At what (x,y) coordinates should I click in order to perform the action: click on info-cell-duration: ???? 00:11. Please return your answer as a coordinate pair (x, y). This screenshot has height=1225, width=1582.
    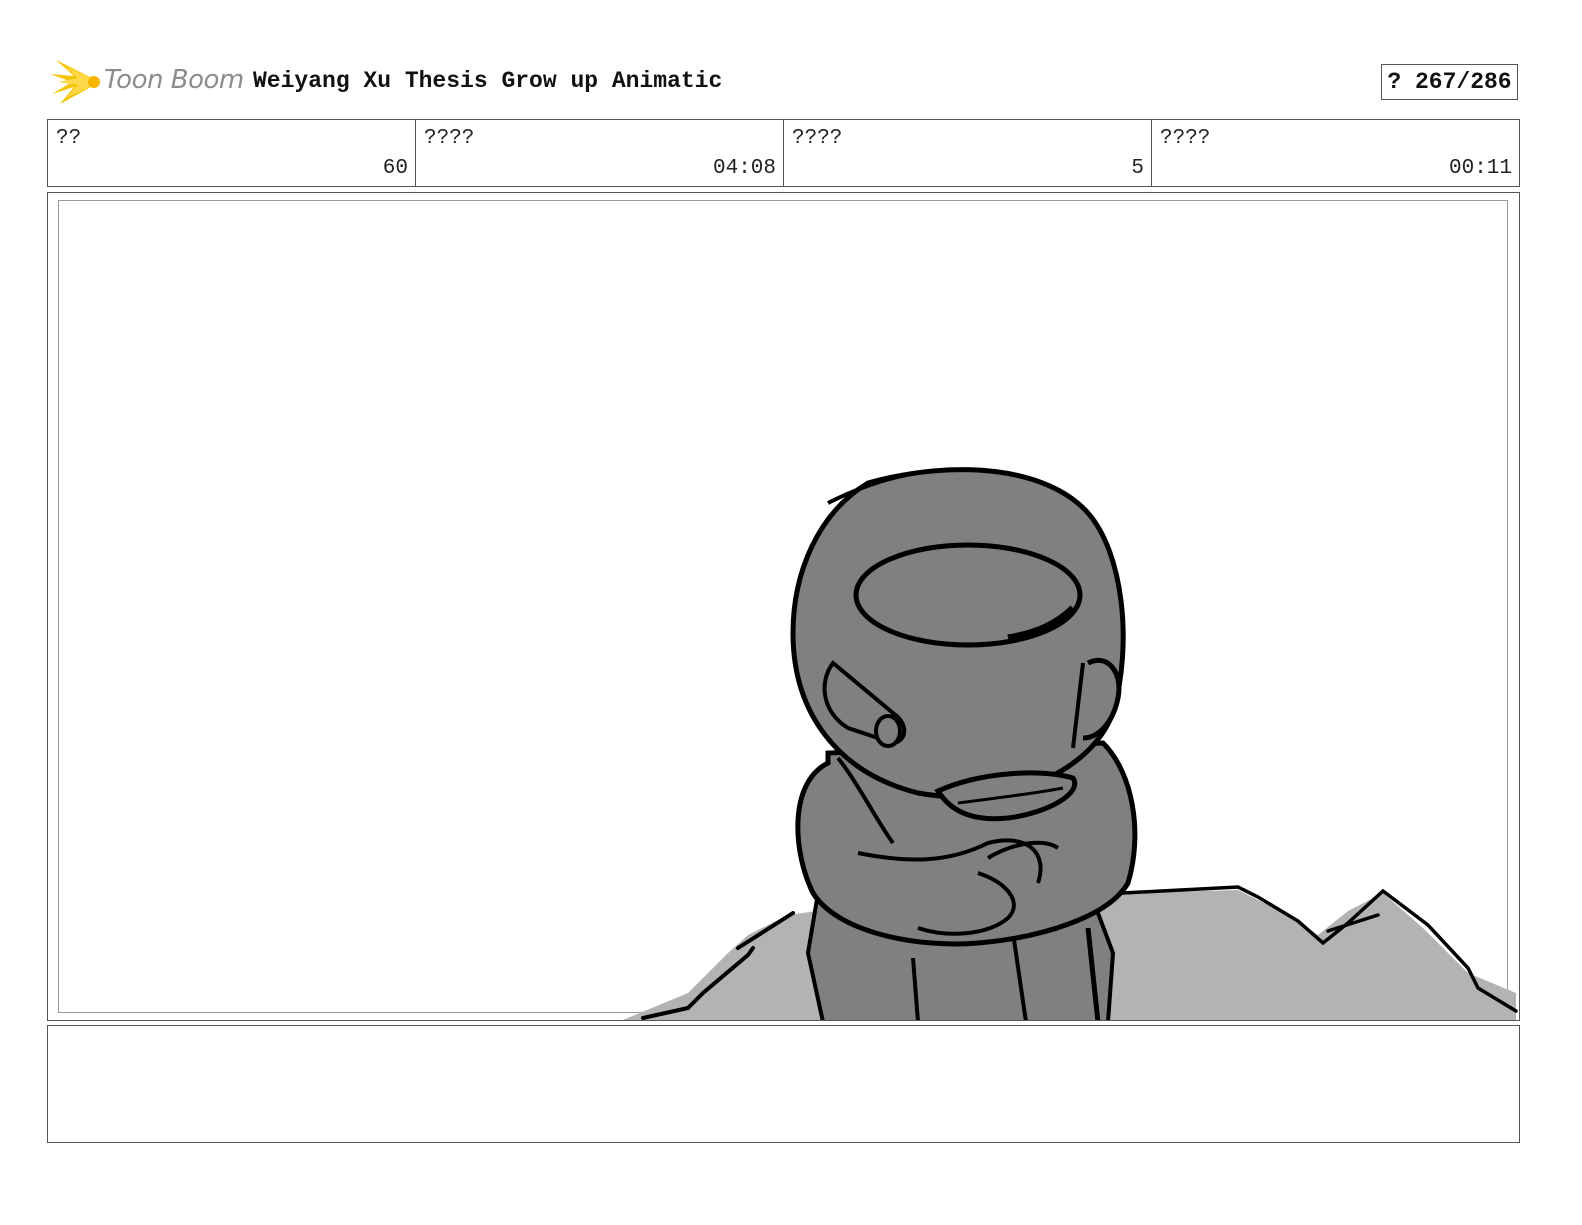
    Looking at the image, I should click on (1335, 153).